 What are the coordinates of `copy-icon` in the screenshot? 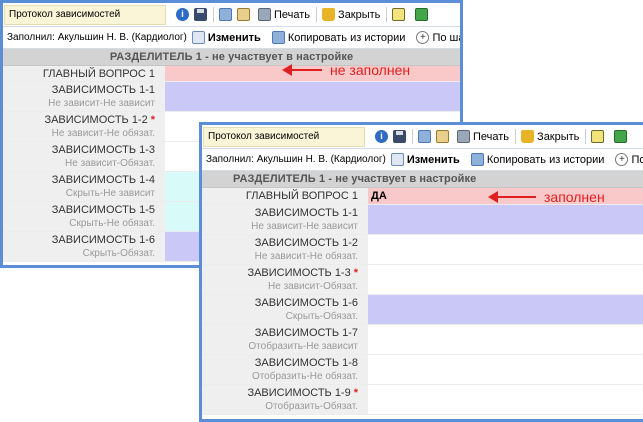 It's located at (225, 14).